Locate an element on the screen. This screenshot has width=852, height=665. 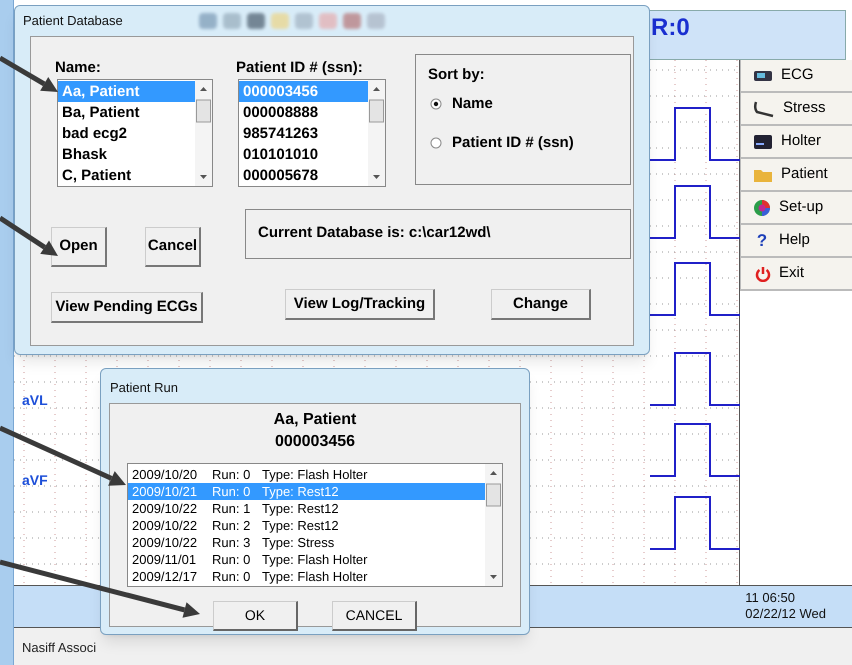
menu-button: ECG is located at coordinates (796, 76).